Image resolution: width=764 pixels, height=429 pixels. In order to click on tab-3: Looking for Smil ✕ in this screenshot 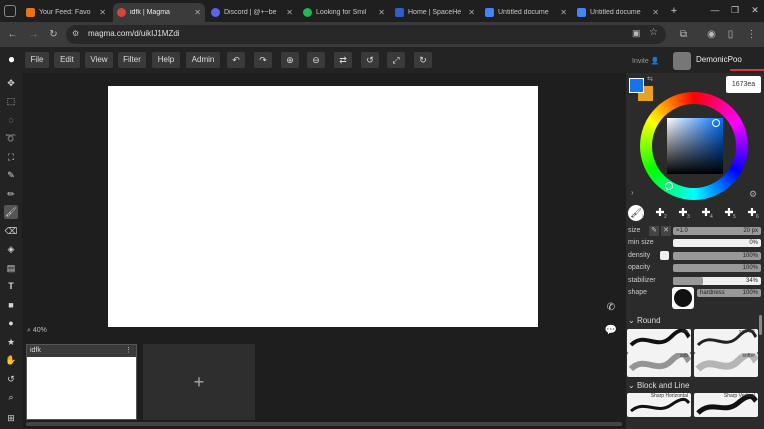, I will do `click(344, 12)`.